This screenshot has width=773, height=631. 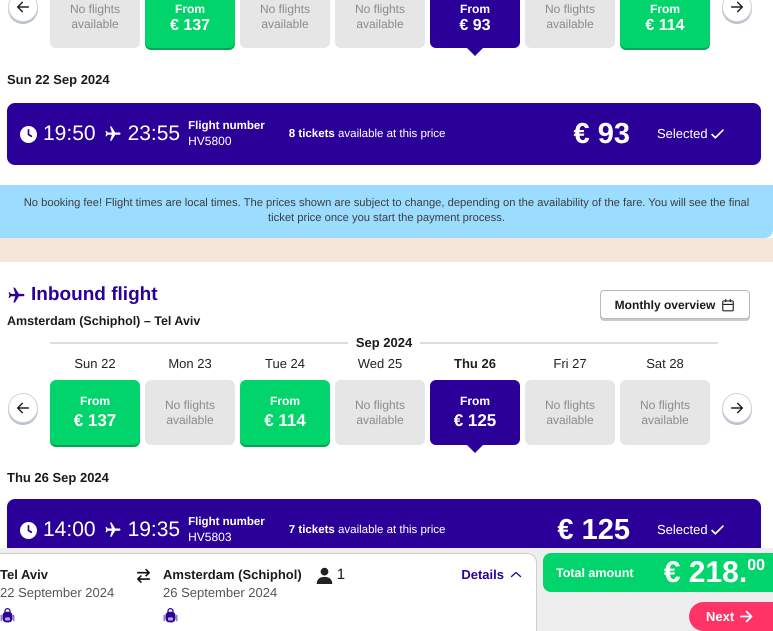 What do you see at coordinates (232, 575) in the screenshot?
I see `destination-city: Amsterdam (Schiphol)` at bounding box center [232, 575].